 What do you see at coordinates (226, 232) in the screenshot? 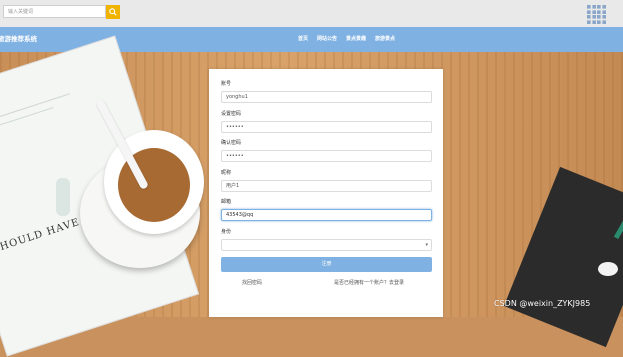
I see `identity-label: 身份` at bounding box center [226, 232].